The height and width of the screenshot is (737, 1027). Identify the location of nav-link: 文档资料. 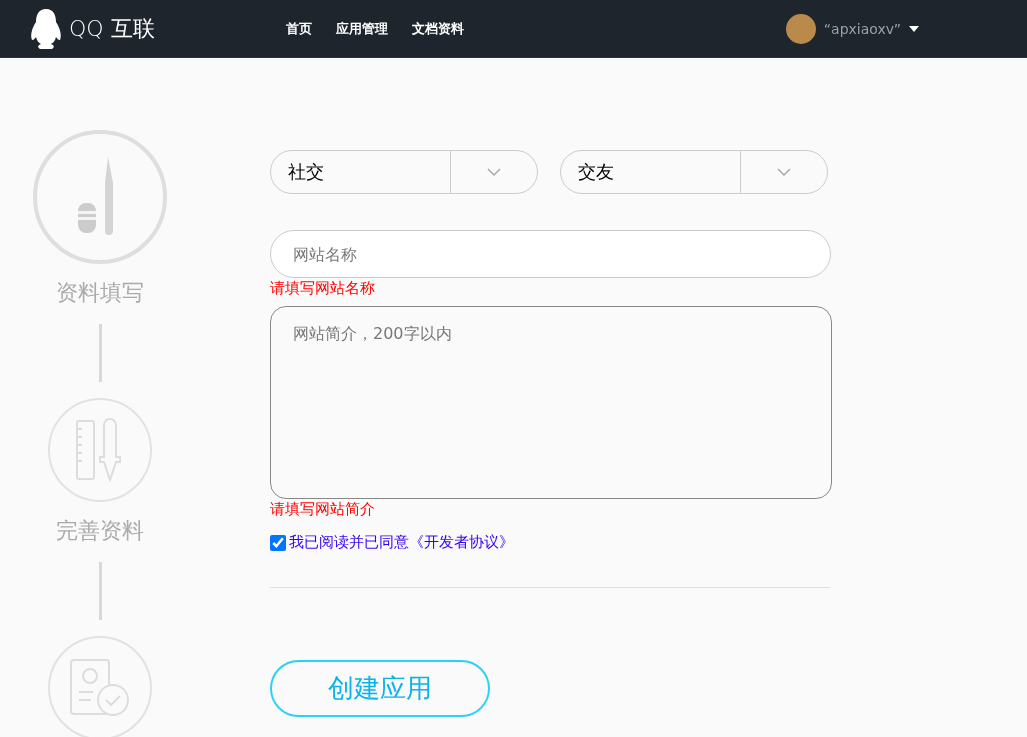
(438, 28).